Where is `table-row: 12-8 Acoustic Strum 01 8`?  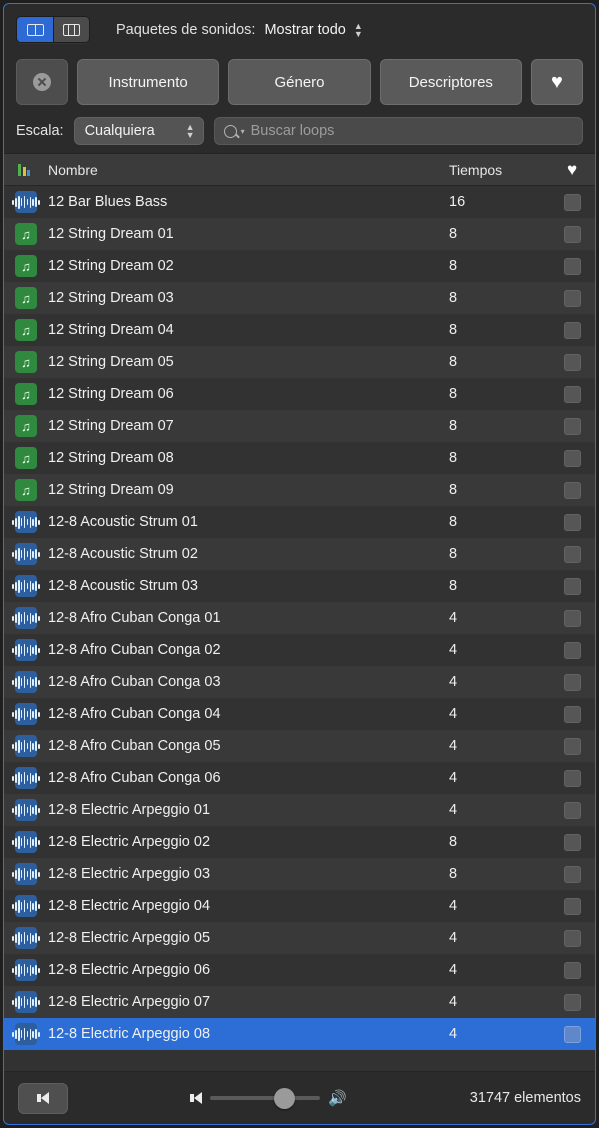
table-row: 12-8 Acoustic Strum 01 8 is located at coordinates (299, 522).